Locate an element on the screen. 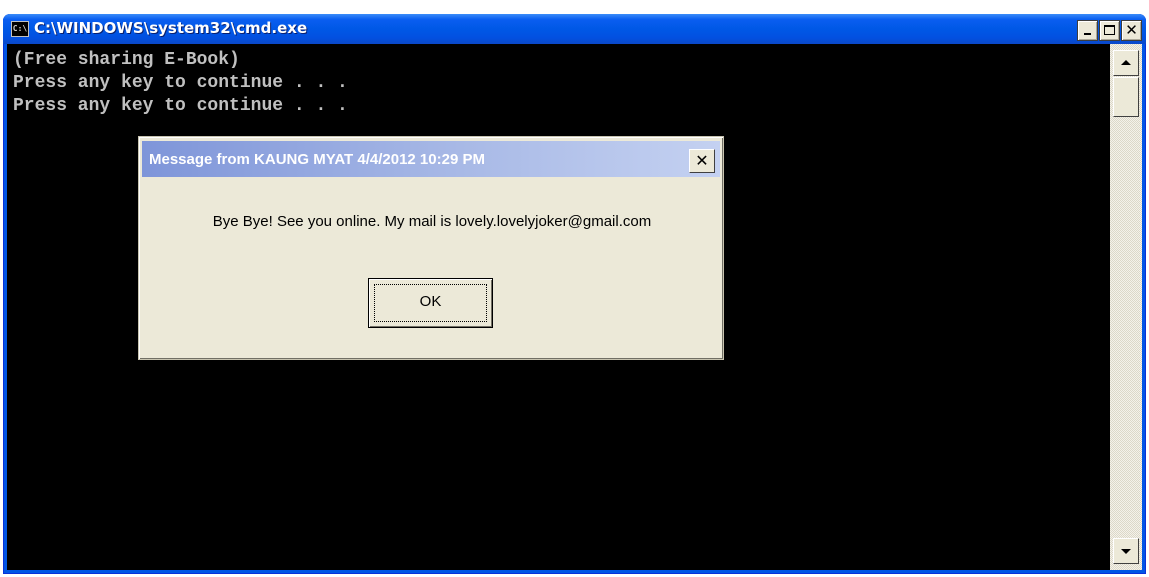 This screenshot has width=1149, height=577. scroll-down-button is located at coordinates (1126, 551).